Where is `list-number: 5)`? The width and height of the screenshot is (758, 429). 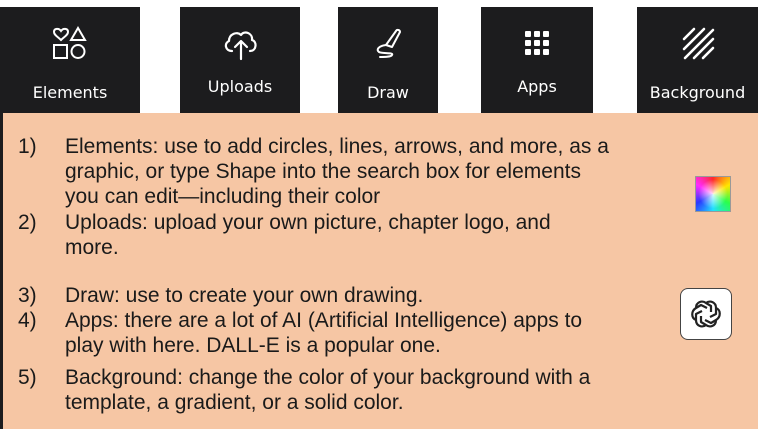 list-number: 5) is located at coordinates (27, 377).